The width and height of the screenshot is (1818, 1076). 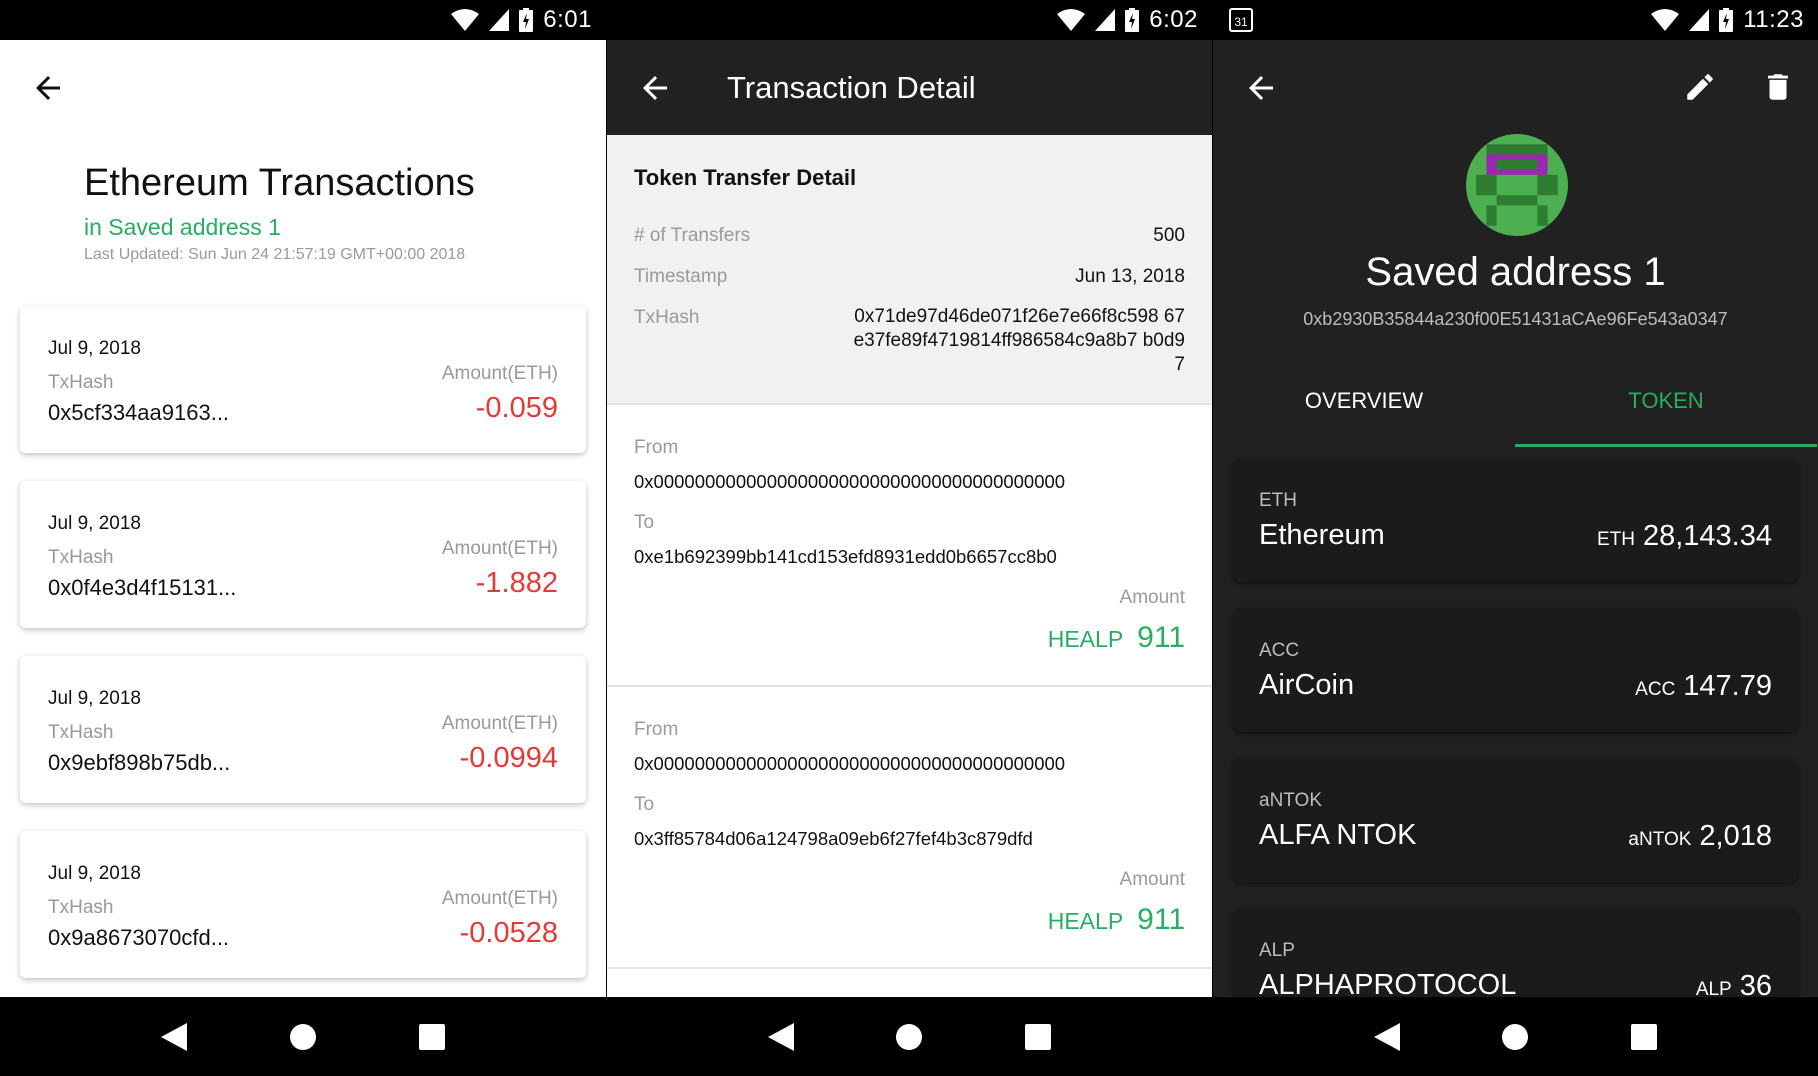 I want to click on address-name: Saved address 1, so click(x=1515, y=272).